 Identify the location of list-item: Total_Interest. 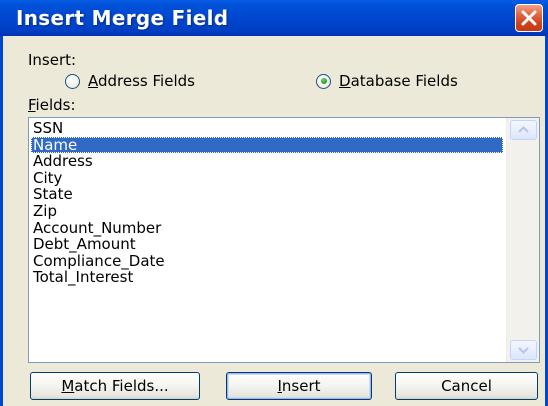
(267, 277).